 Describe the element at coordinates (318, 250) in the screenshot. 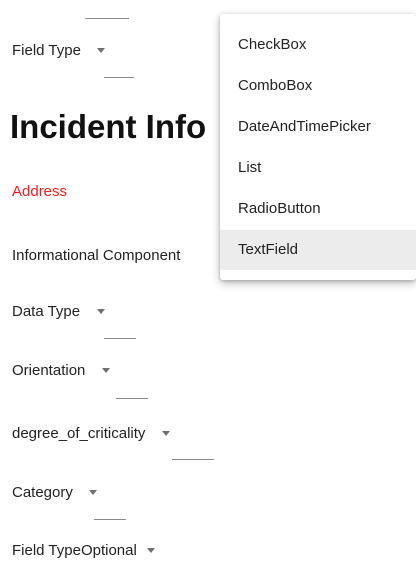

I see `menu-item-textfield: TextField` at that location.